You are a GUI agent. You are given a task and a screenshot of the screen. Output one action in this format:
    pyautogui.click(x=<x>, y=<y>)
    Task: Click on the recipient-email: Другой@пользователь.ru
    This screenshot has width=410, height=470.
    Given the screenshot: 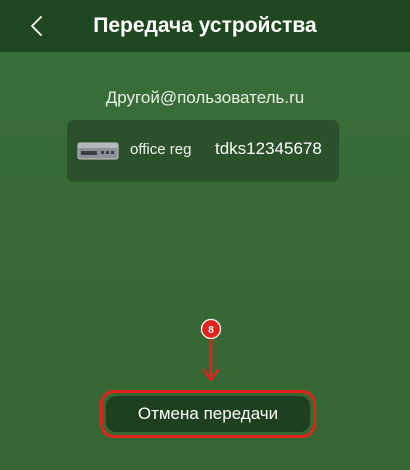 What is the action you would take?
    pyautogui.click(x=205, y=97)
    